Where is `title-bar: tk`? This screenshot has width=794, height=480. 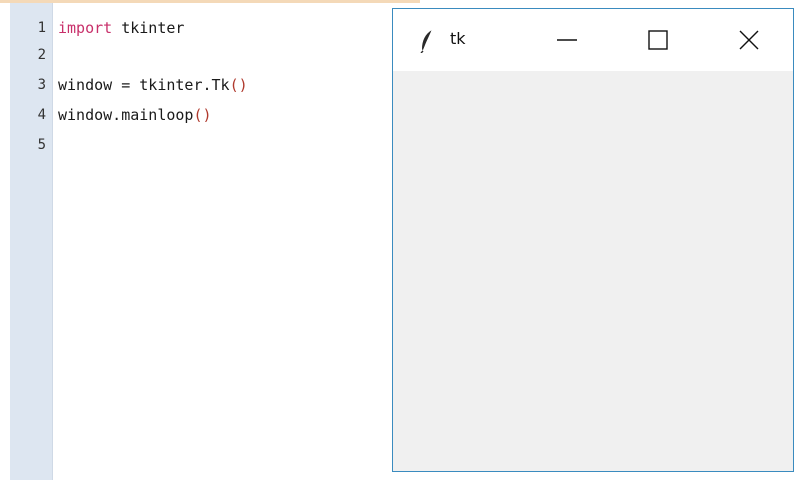
title-bar: tk is located at coordinates (593, 40).